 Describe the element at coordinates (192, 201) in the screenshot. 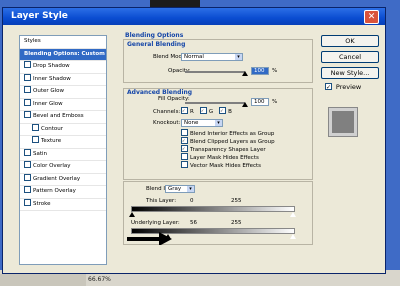

I see `this-layer-low: 0` at that location.